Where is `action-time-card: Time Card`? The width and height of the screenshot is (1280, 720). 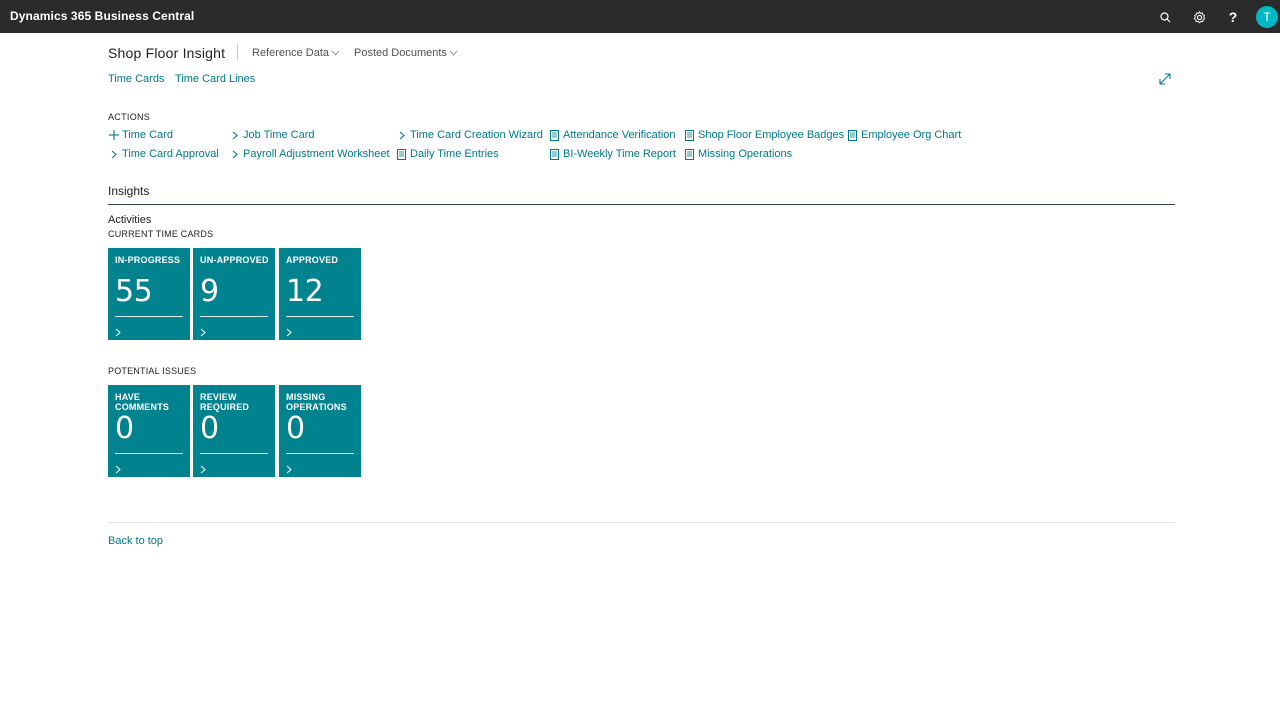
action-time-card: Time Card is located at coordinates (140, 135).